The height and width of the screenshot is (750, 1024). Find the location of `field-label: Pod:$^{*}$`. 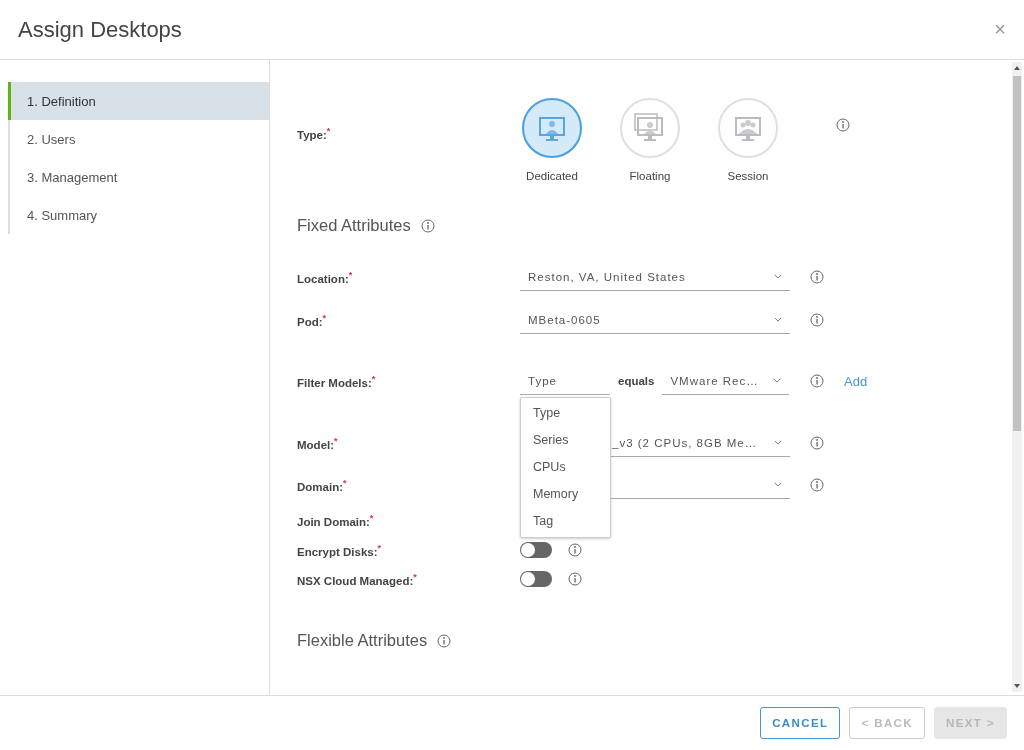

field-label: Pod:$^{*}$ is located at coordinates (312, 320).